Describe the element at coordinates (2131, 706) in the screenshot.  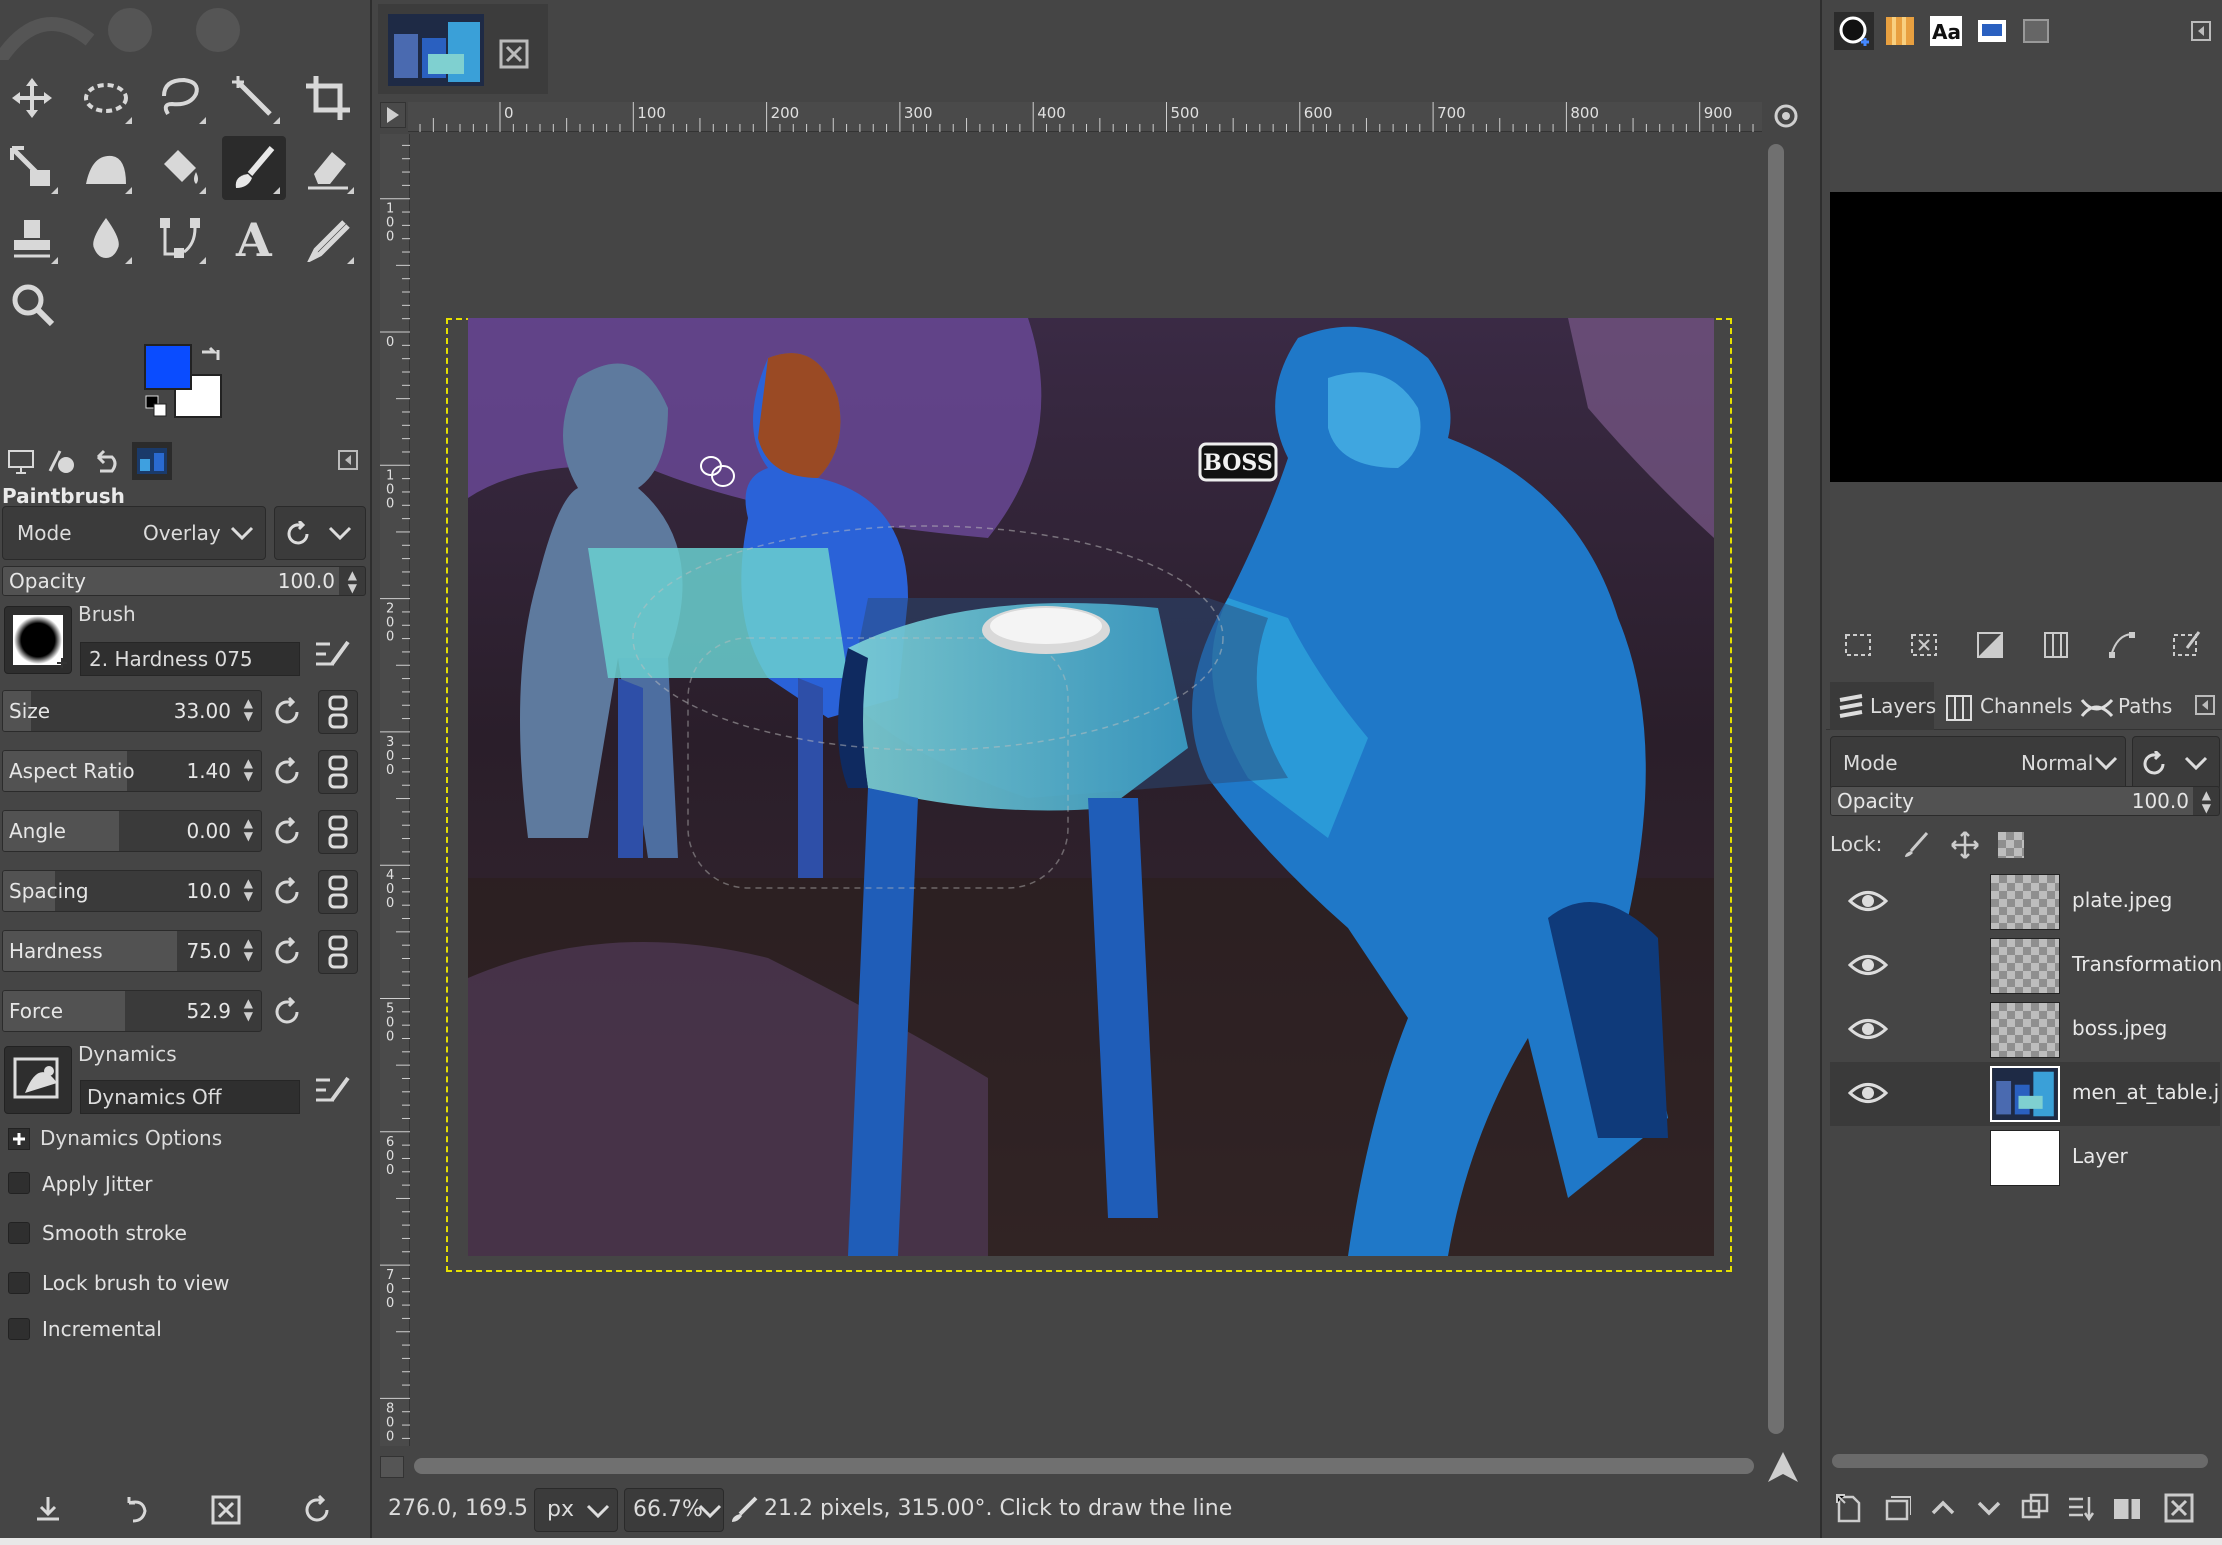
I see `tab-paths: Paths` at that location.